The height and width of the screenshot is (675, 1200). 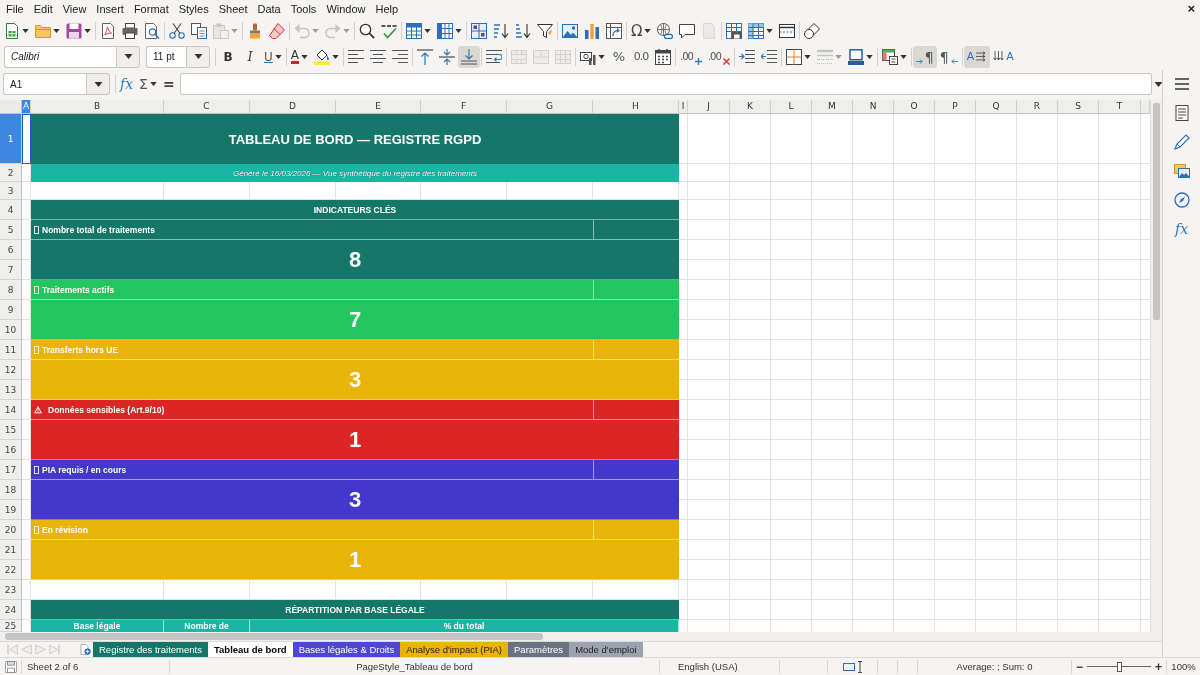 What do you see at coordinates (11, 210) in the screenshot?
I see `row-header: 4` at bounding box center [11, 210].